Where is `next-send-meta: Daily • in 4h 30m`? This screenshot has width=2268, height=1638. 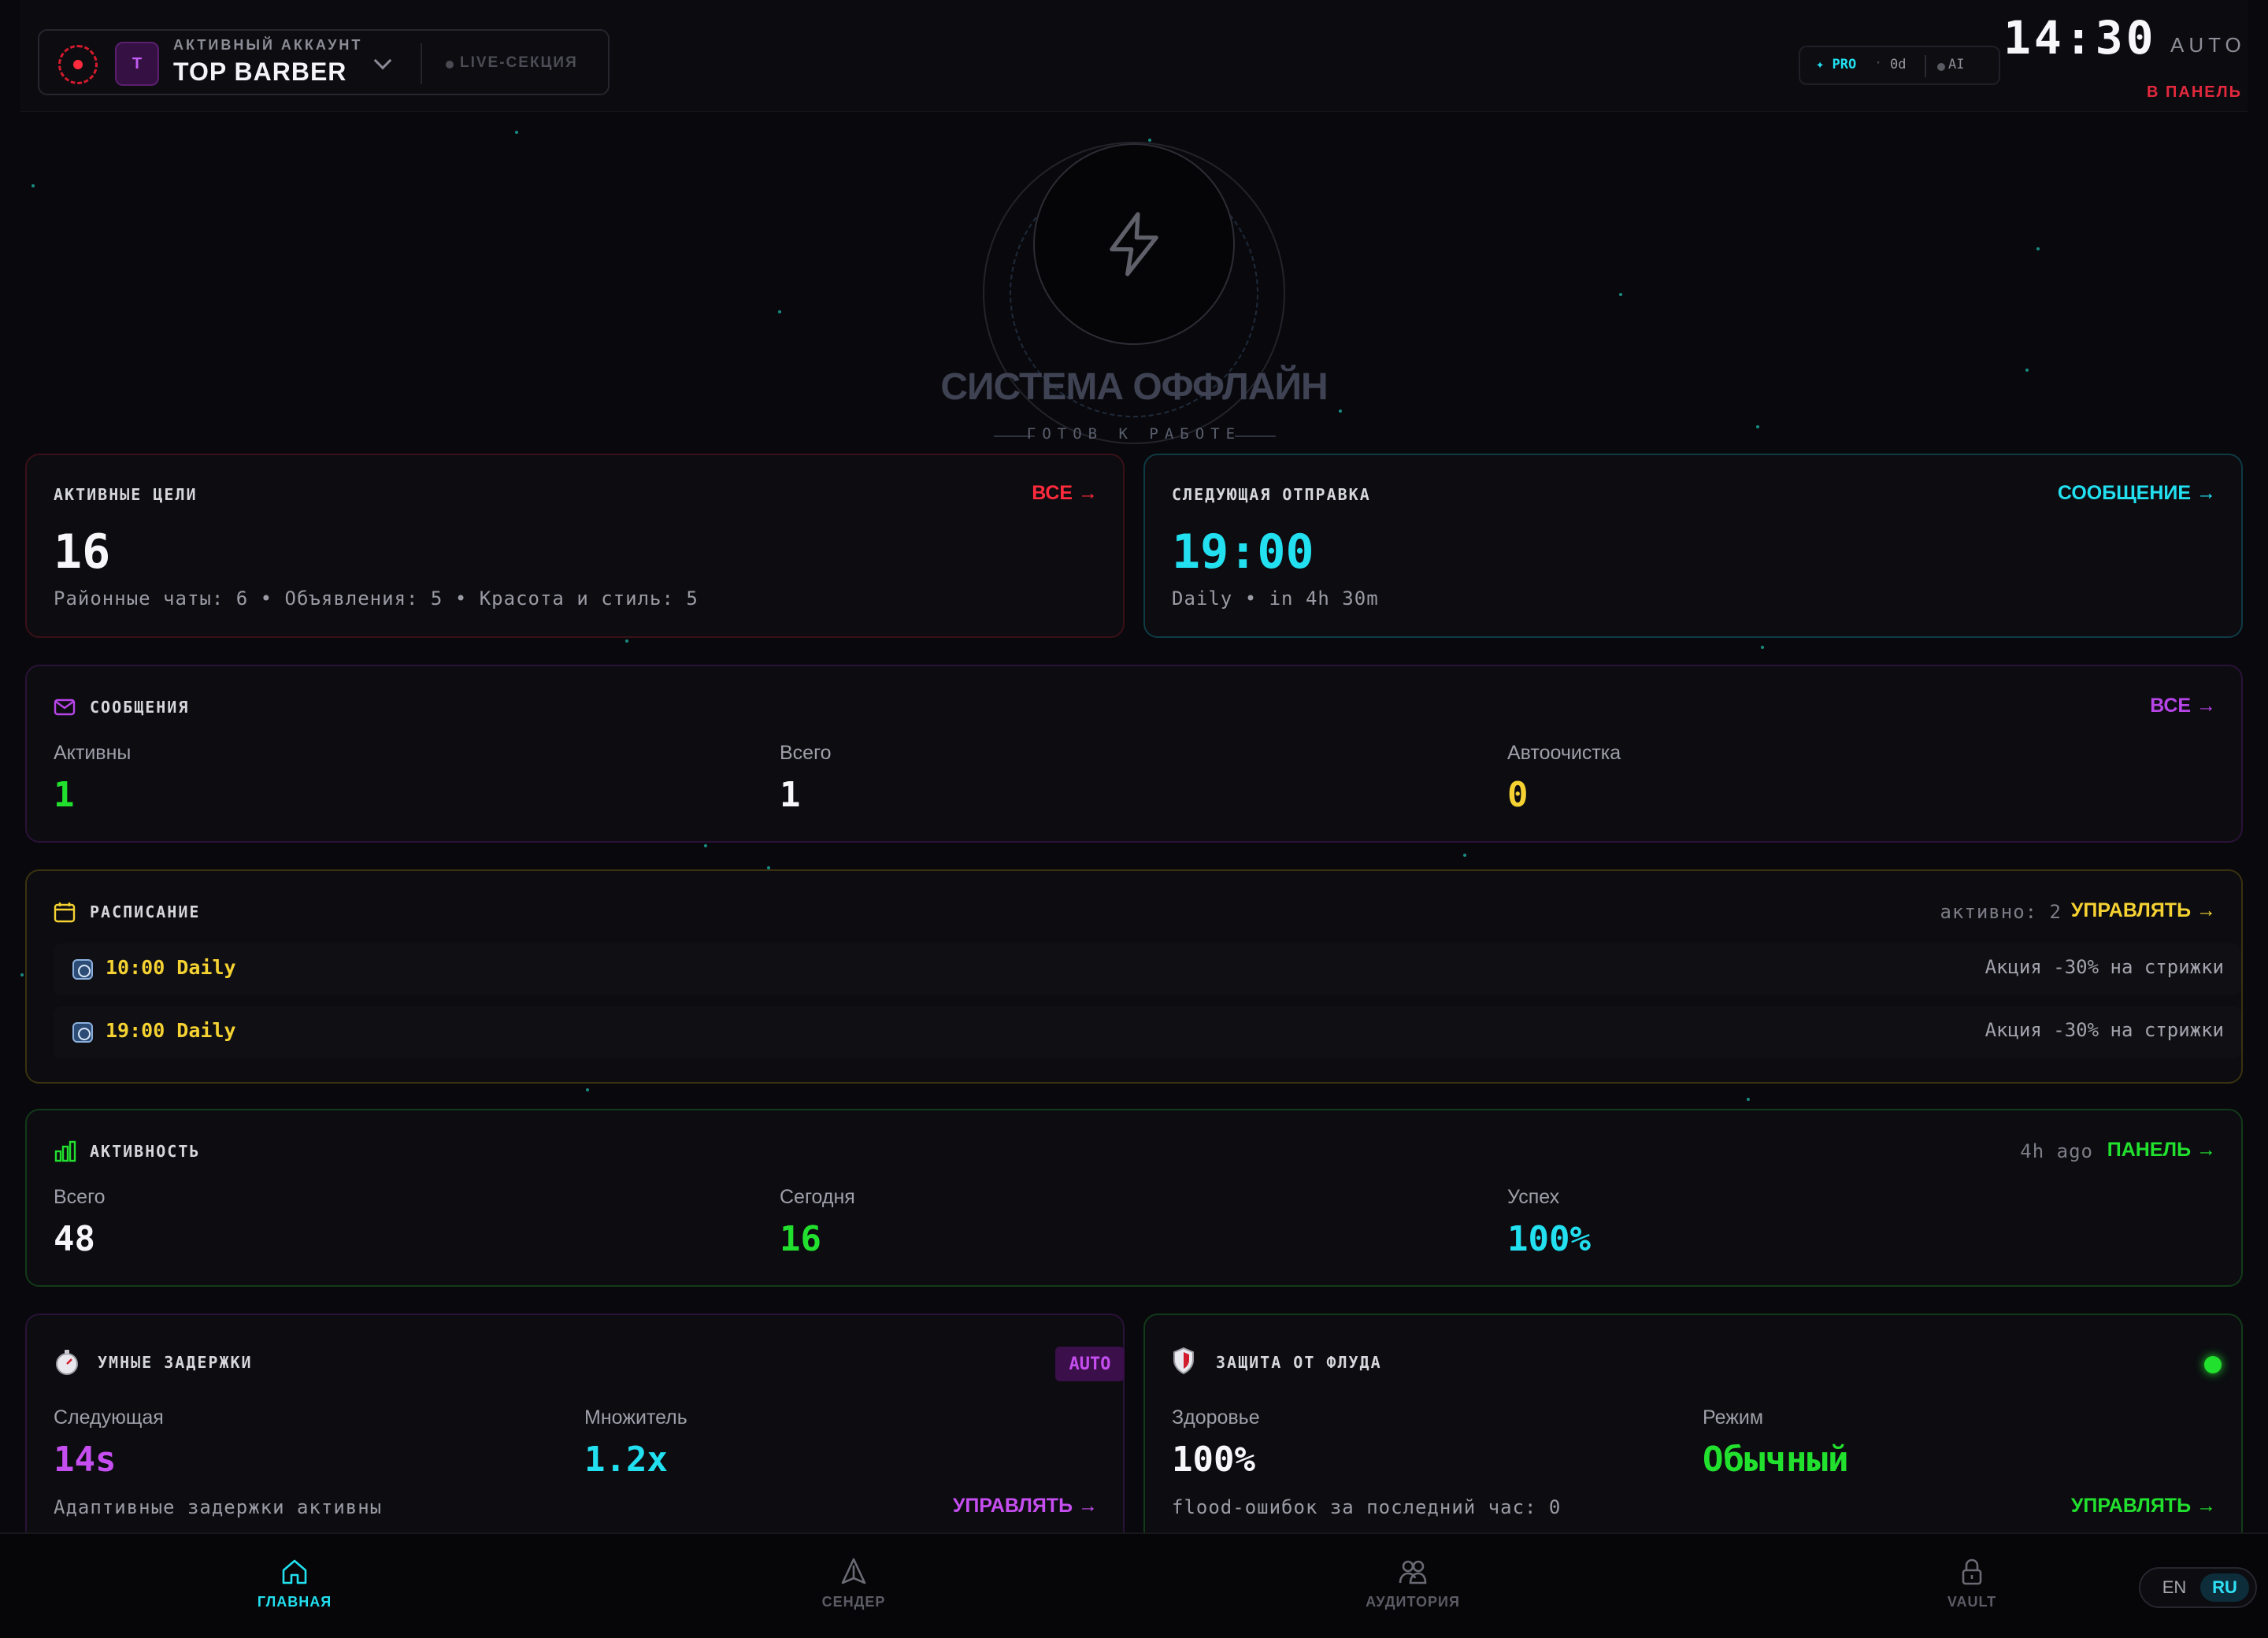
next-send-meta: Daily • in 4h 30m is located at coordinates (1275, 598).